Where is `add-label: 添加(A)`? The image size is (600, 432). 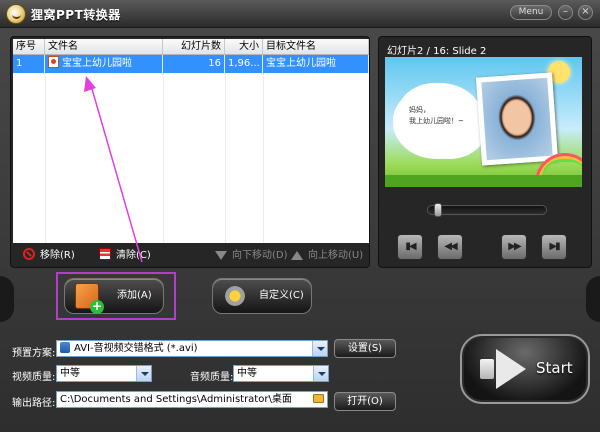 add-label: 添加(A) is located at coordinates (134, 295).